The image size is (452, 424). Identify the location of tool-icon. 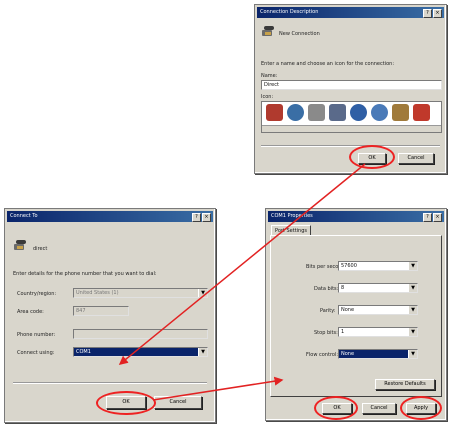
(421, 112).